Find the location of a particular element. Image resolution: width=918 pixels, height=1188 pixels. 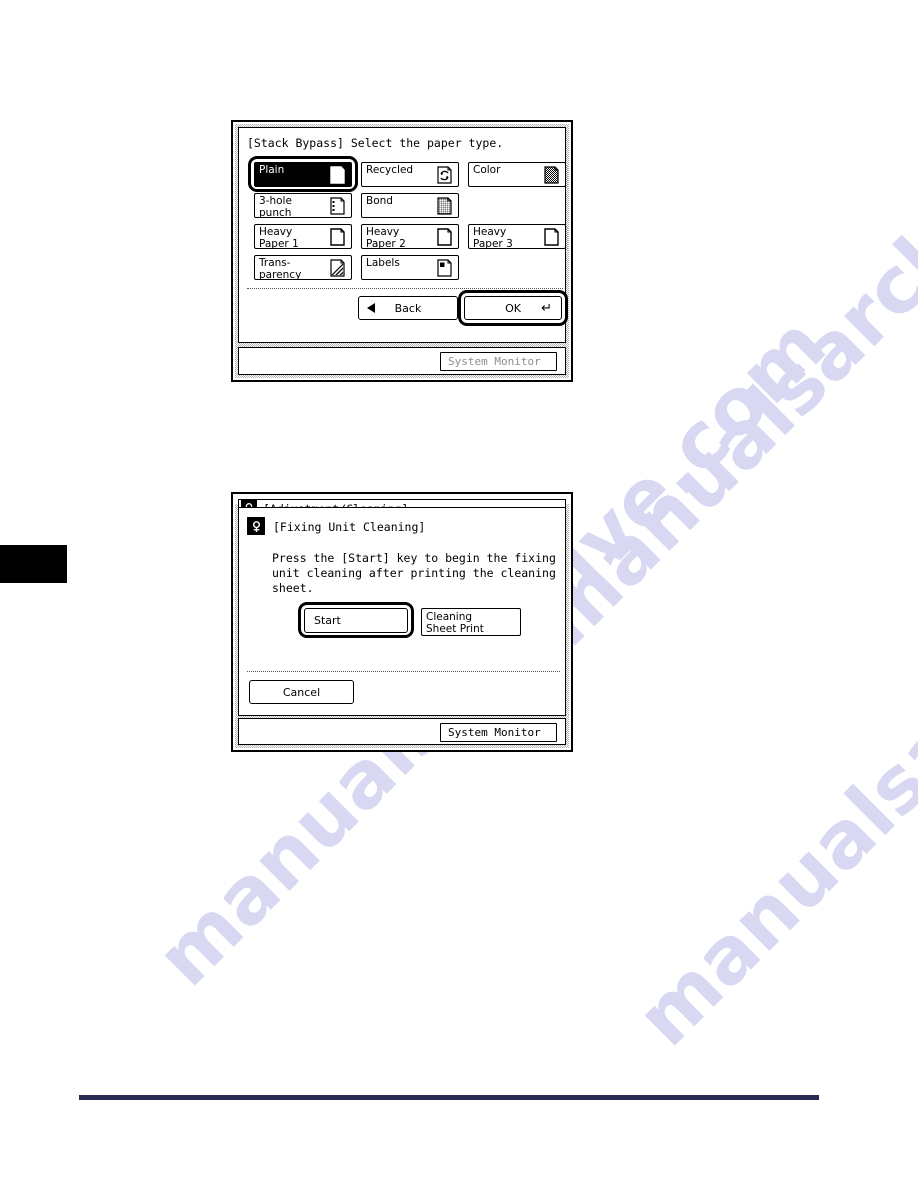

paper-type-key-label: Heavy Paper 1 is located at coordinates (279, 238).